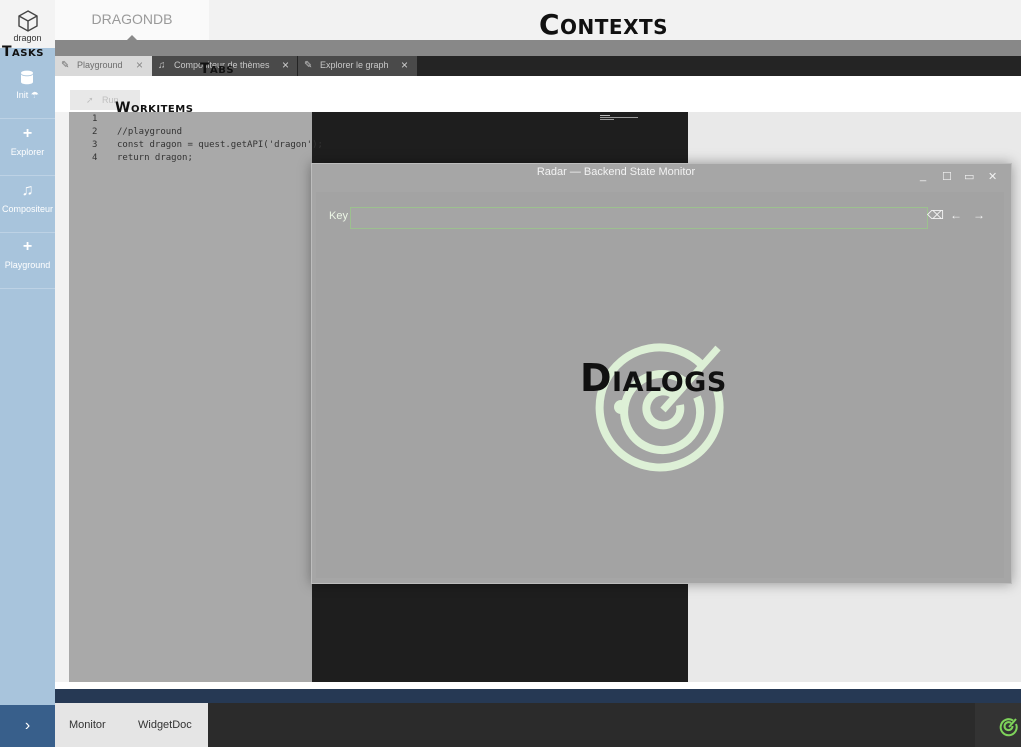 Image resolution: width=1021 pixels, height=747 pixels. I want to click on sidebar-item-init: Init ☂, so click(27, 90).